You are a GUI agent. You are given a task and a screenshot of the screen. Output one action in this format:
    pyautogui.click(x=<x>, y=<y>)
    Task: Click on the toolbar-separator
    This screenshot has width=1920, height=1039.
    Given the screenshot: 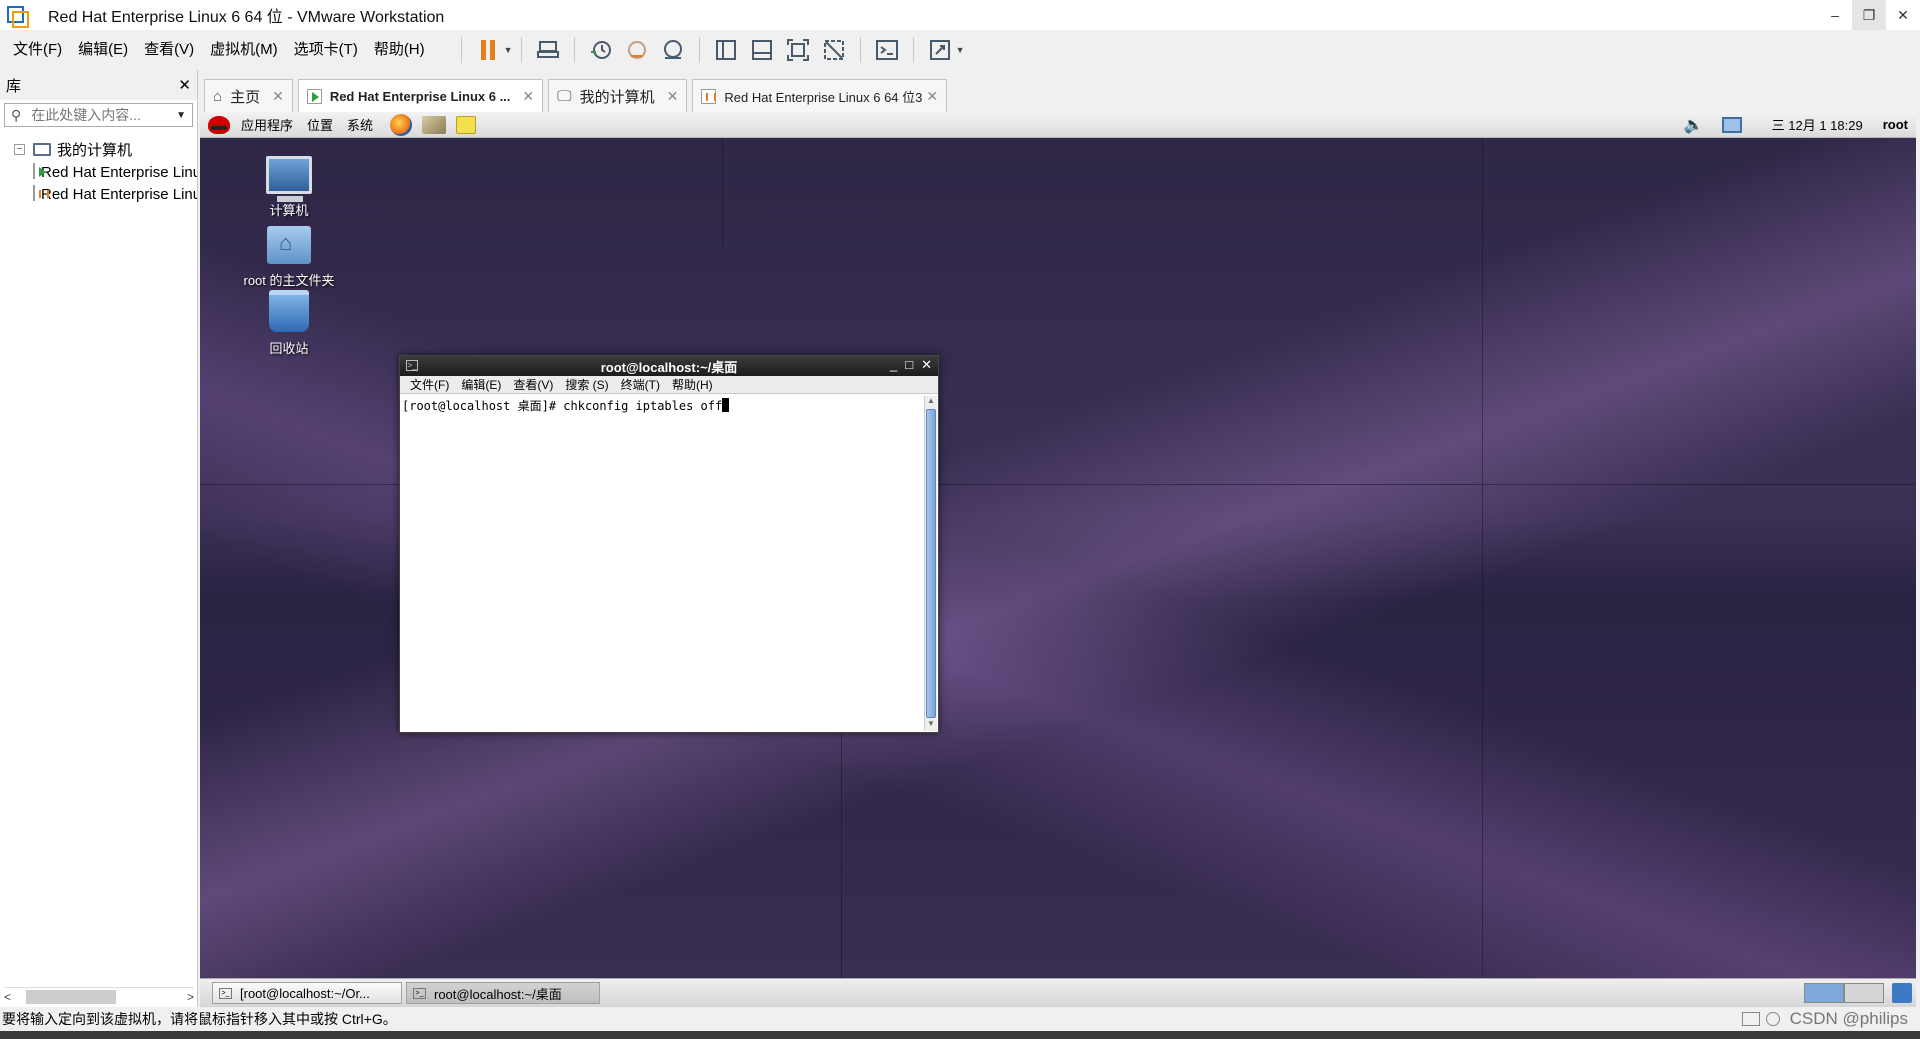 What is the action you would take?
    pyautogui.click(x=574, y=50)
    